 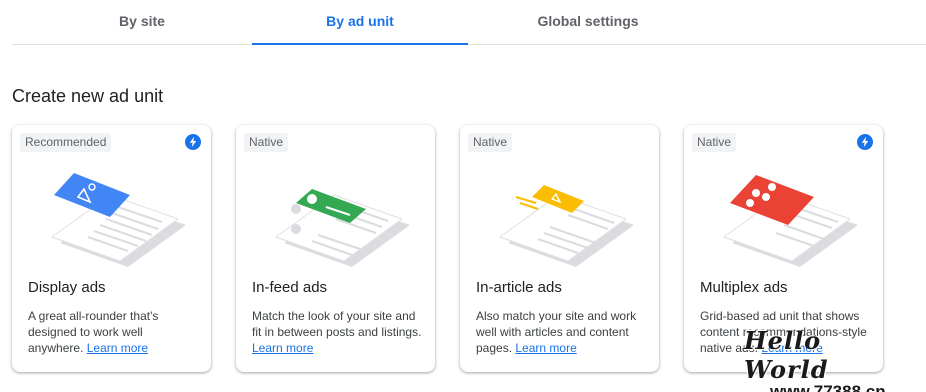 I want to click on display-ads-illustration, so click(x=118, y=220).